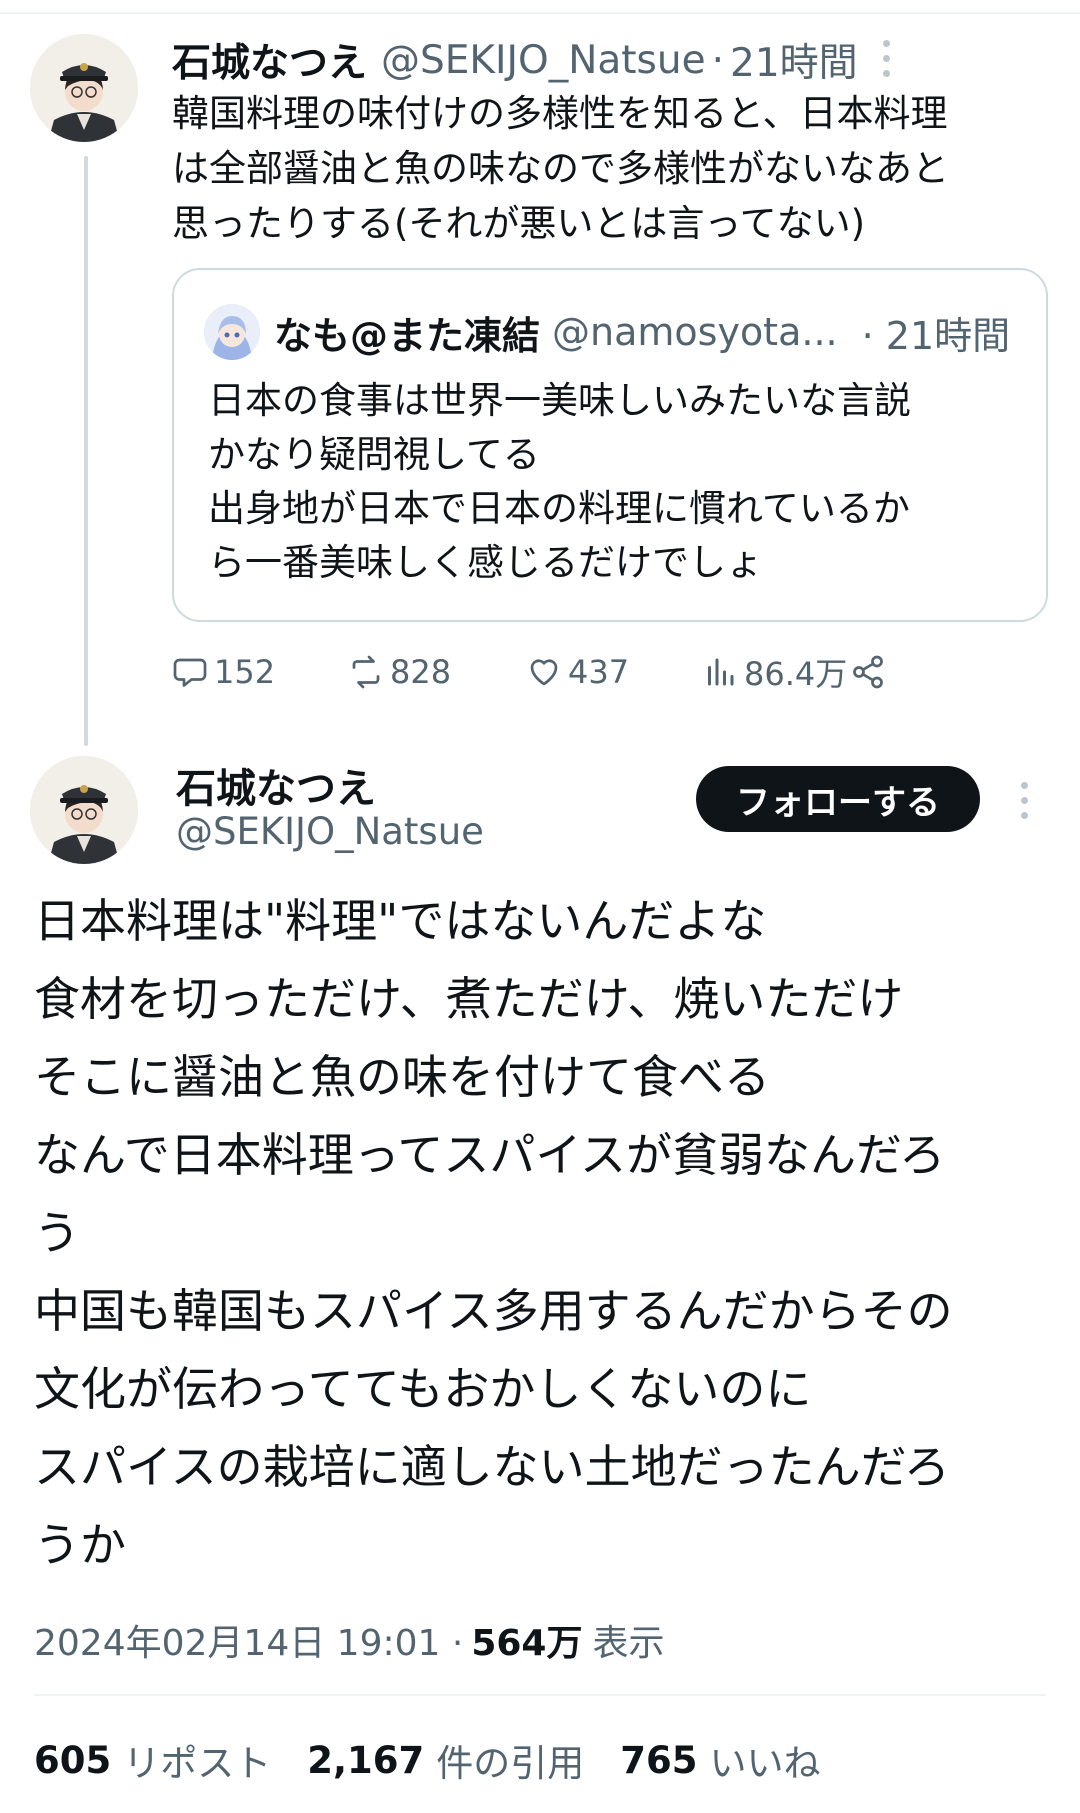 This screenshot has height=1813, width=1080. What do you see at coordinates (365, 1760) in the screenshot?
I see `quotes-count: 2,167` at bounding box center [365, 1760].